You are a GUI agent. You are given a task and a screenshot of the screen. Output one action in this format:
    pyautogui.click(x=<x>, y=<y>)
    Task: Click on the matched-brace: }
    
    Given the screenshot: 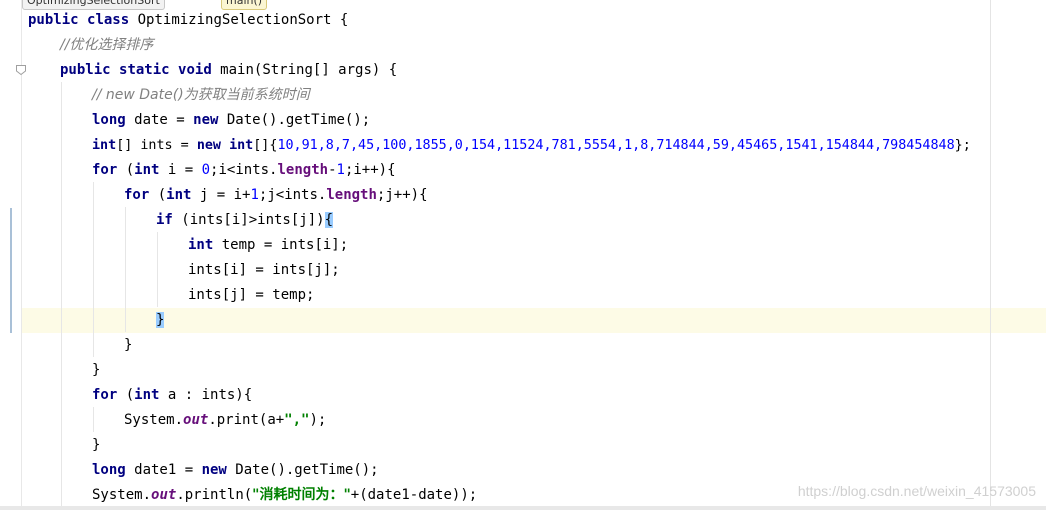 What is the action you would take?
    pyautogui.click(x=160, y=320)
    